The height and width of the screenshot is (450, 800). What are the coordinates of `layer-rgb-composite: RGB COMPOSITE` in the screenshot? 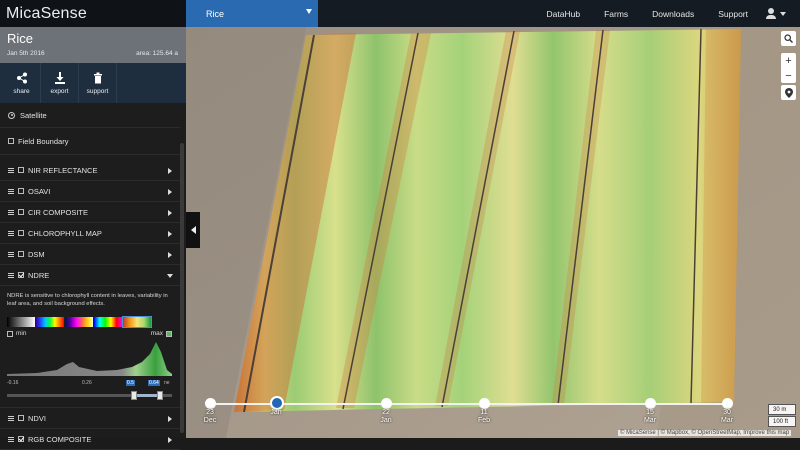 It's located at (90, 439).